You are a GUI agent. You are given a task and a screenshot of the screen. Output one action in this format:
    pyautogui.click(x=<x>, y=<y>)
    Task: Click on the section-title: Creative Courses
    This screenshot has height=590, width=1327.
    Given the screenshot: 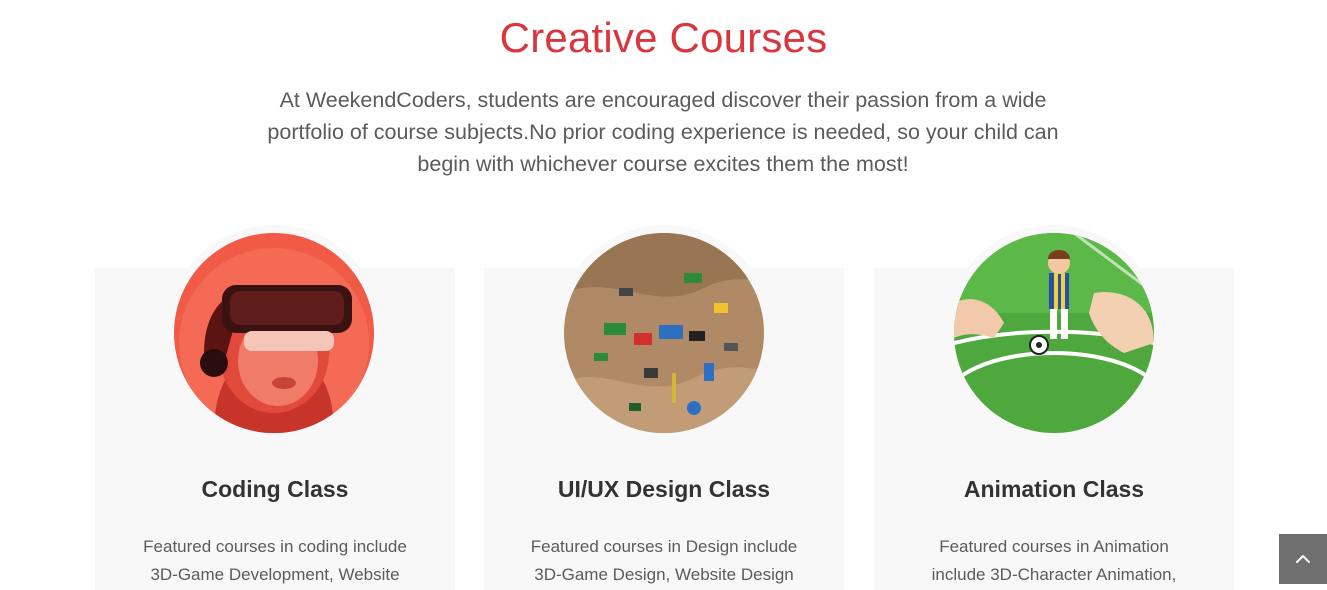 What is the action you would take?
    pyautogui.click(x=663, y=37)
    